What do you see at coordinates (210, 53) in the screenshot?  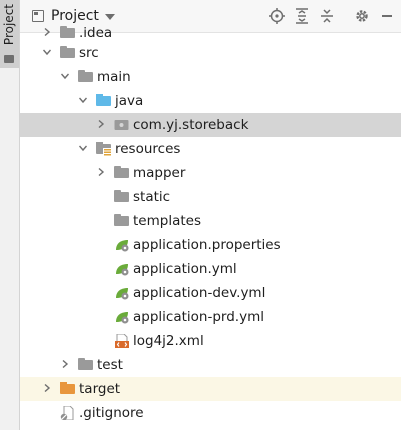 I see `tree-row-src: src` at bounding box center [210, 53].